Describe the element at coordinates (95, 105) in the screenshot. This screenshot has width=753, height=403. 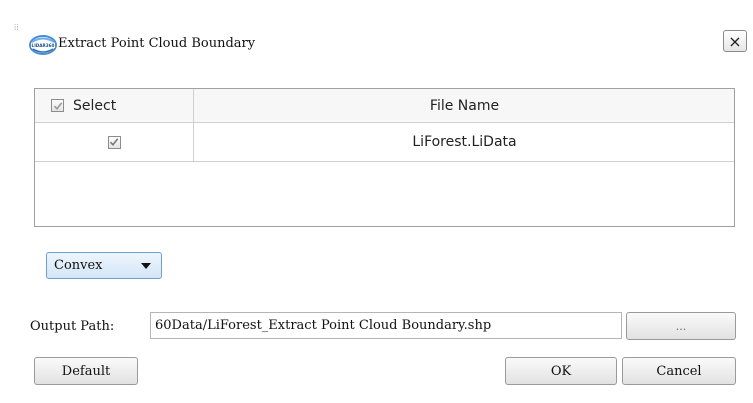
I see `header-select-label: Select` at that location.